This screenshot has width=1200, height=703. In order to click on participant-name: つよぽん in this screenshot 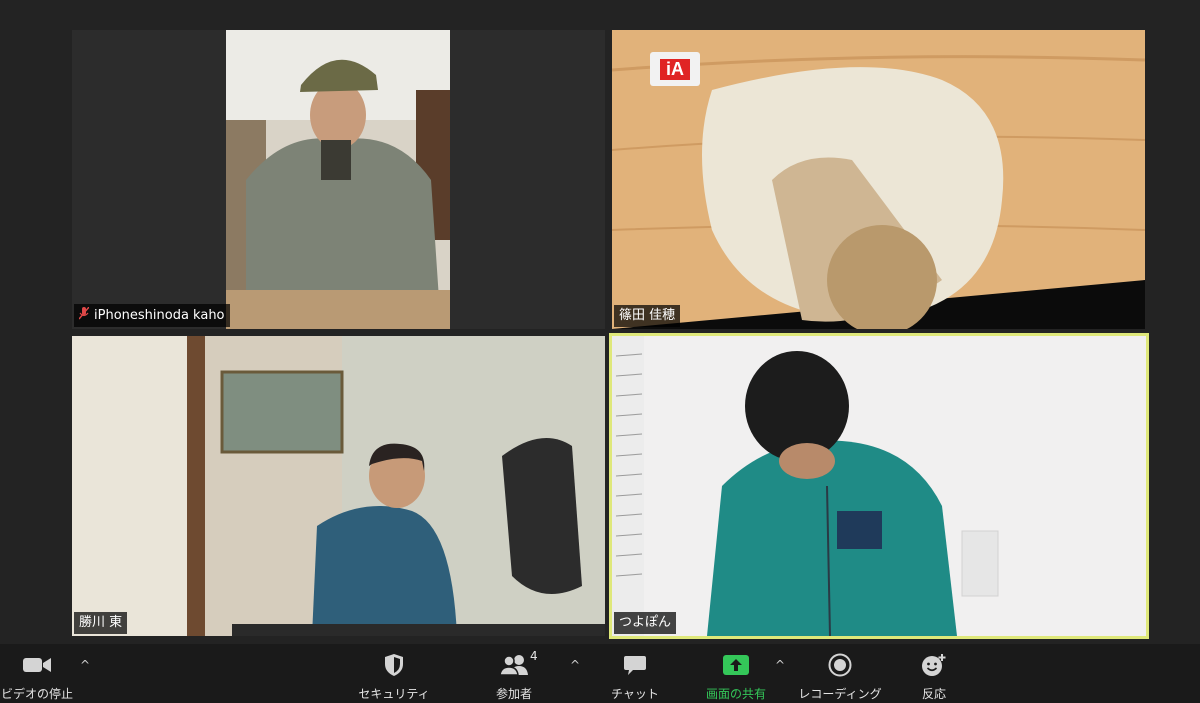, I will do `click(645, 622)`.